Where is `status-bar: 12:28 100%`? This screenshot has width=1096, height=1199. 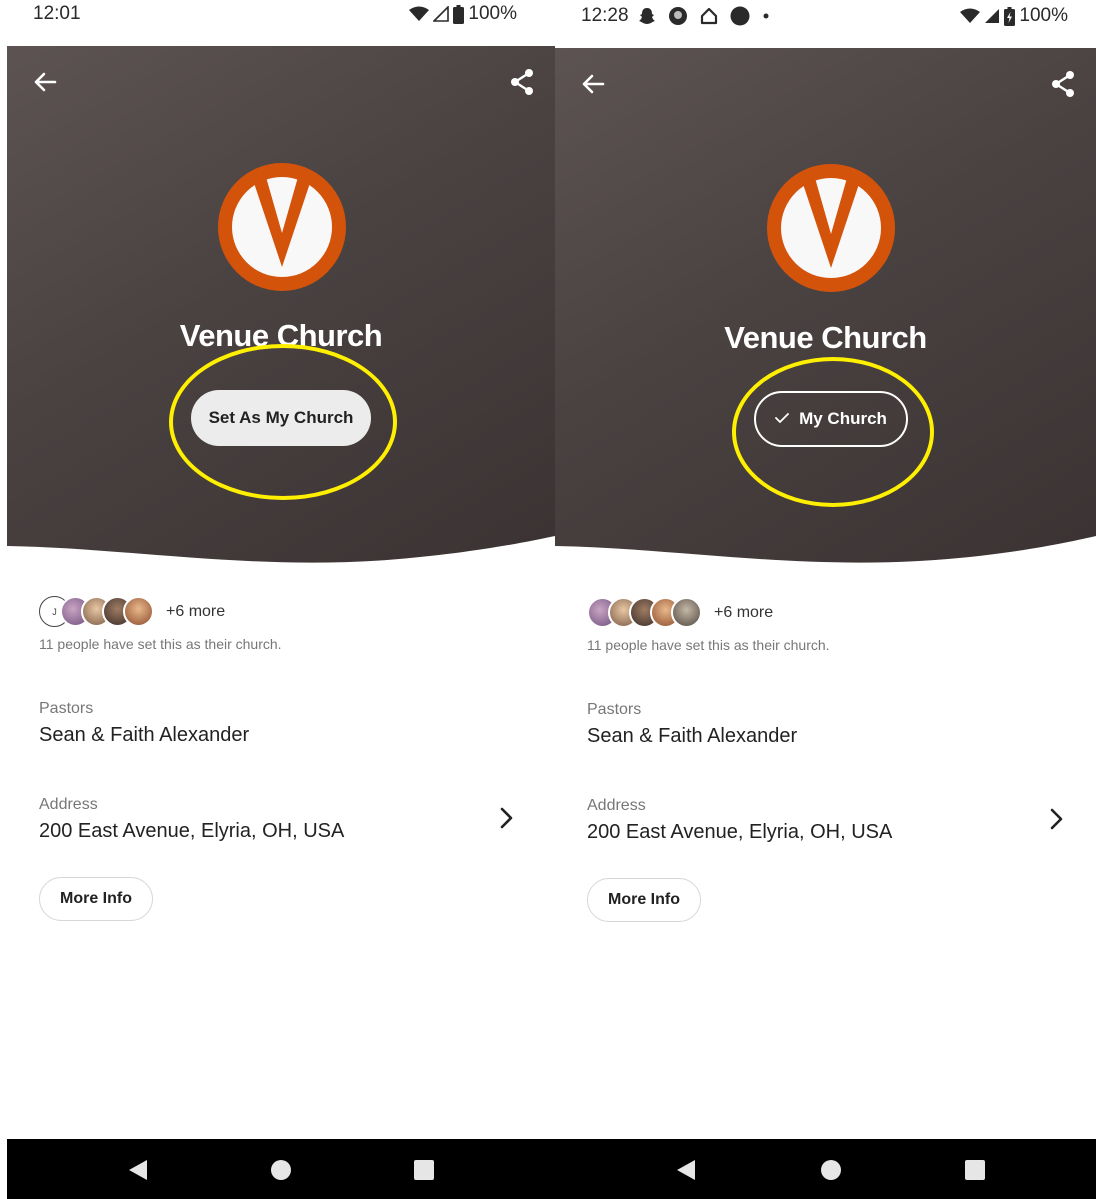
status-bar: 12:28 100% is located at coordinates (825, 24).